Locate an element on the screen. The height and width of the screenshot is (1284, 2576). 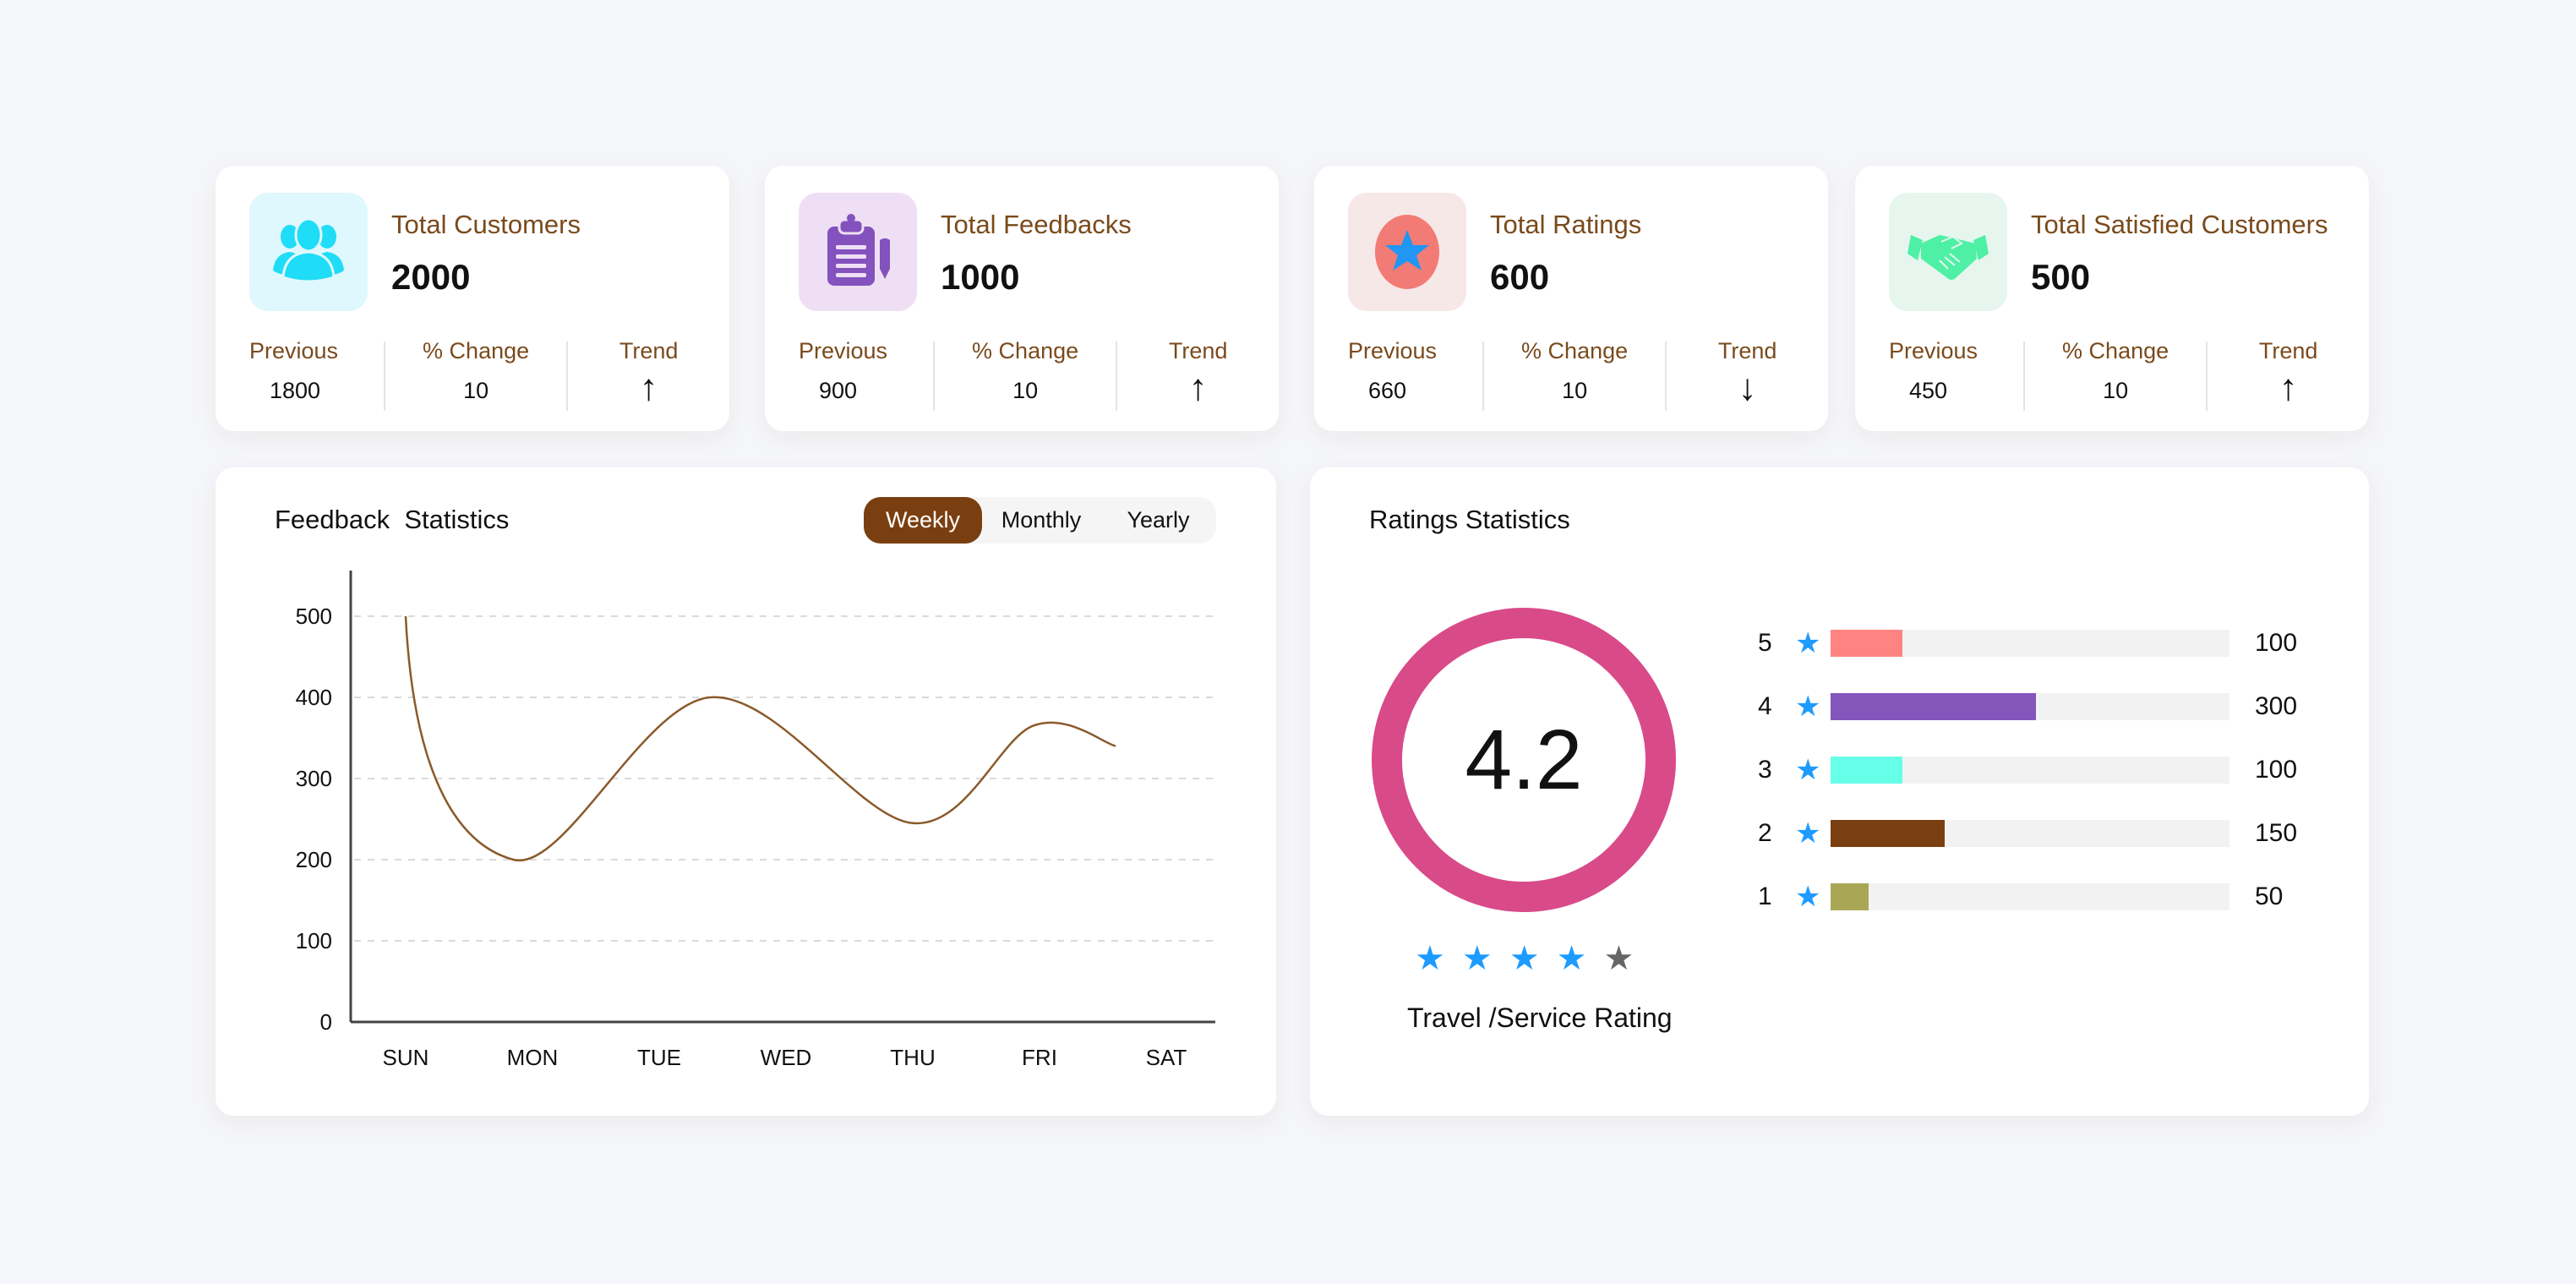
y-tick-label: 0 is located at coordinates (326, 1022).